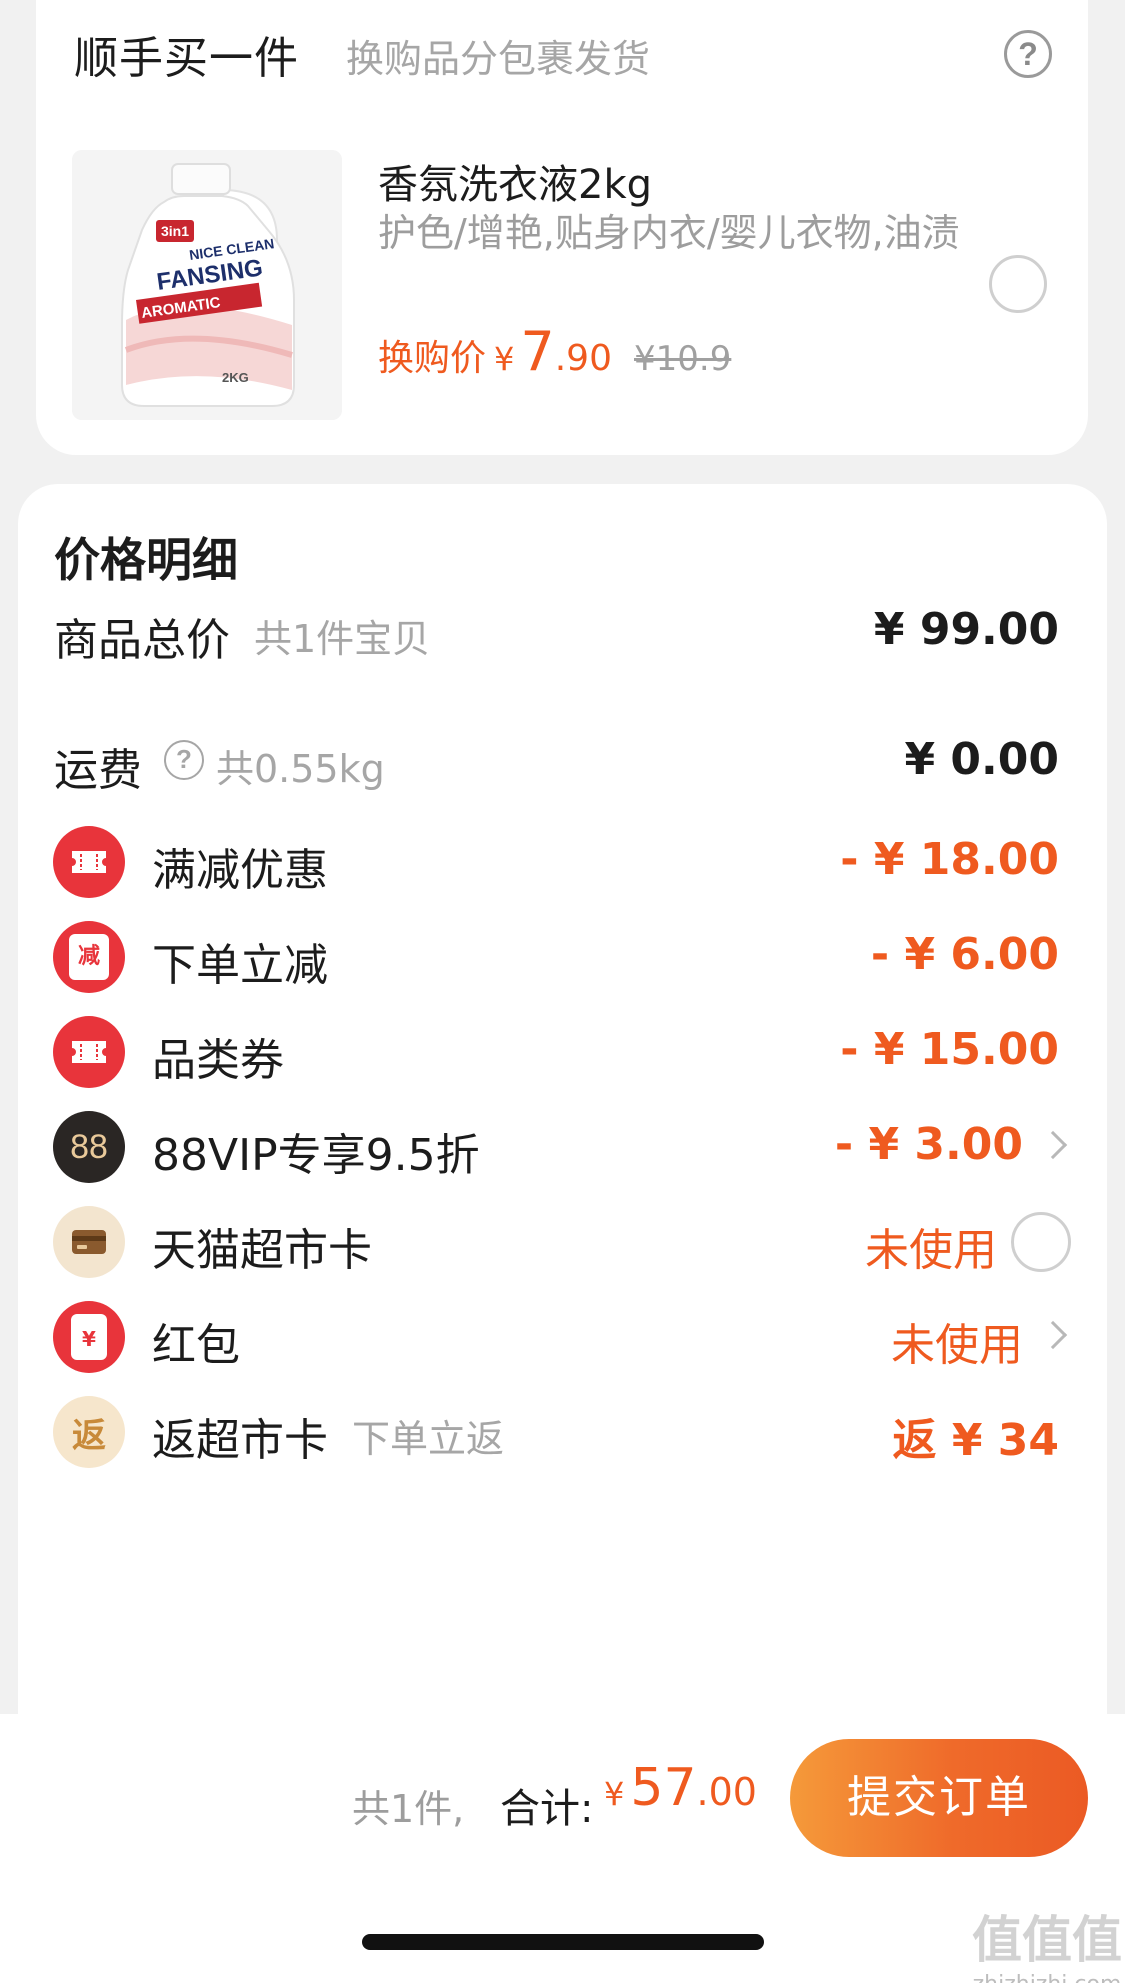 The width and height of the screenshot is (1125, 1983). Describe the element at coordinates (1047, 1977) in the screenshot. I see `watermark-text: zhizhizhi.com` at that location.